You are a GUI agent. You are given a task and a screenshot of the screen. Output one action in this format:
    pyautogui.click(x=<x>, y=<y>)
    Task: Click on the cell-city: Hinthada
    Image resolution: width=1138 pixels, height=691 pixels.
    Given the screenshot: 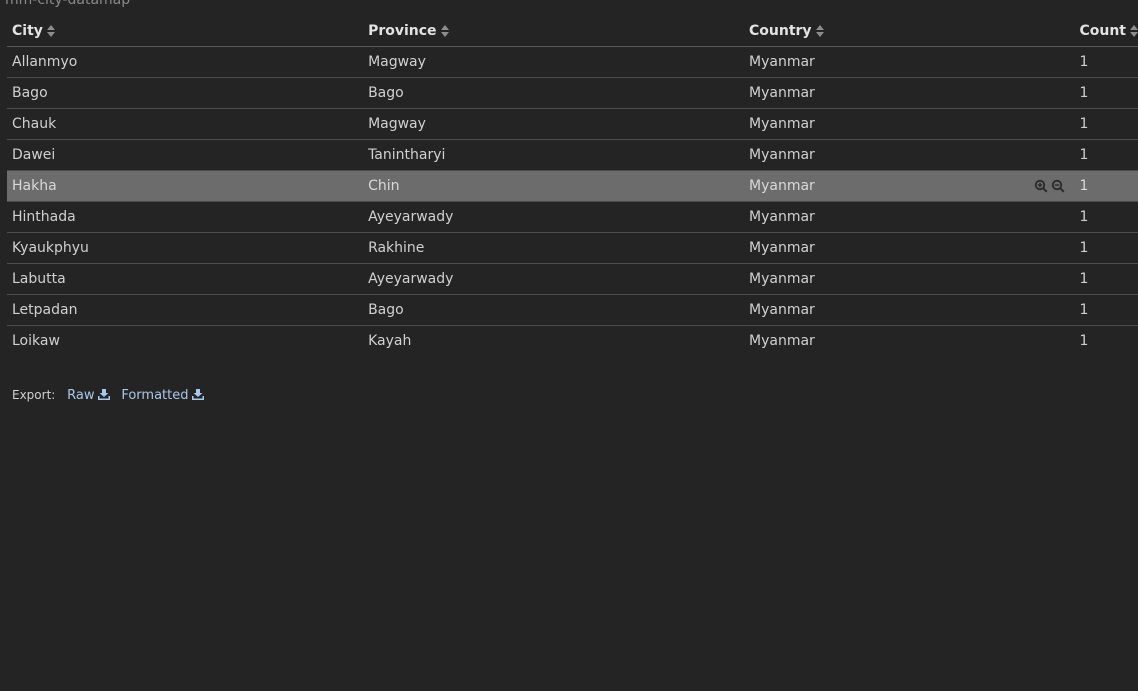 What is the action you would take?
    pyautogui.click(x=185, y=217)
    